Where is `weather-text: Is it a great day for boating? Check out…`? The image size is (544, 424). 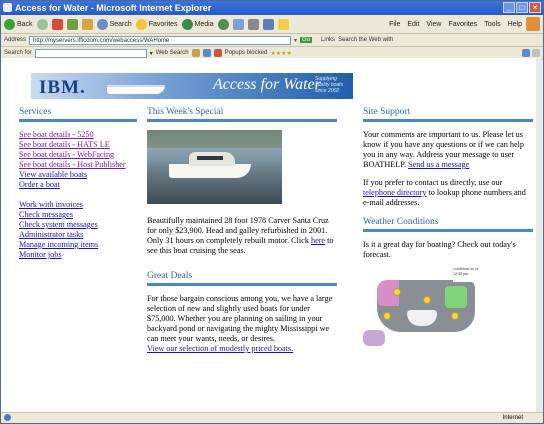
weather-text: Is it a great day for boating? Check out… is located at coordinates (439, 249).